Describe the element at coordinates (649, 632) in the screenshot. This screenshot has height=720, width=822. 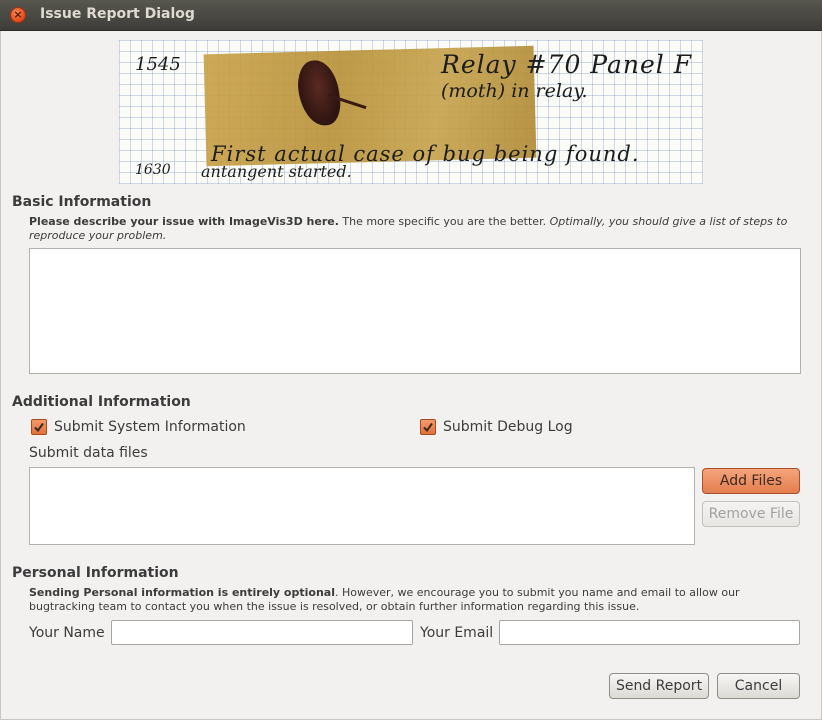
I see `your-email-field` at that location.